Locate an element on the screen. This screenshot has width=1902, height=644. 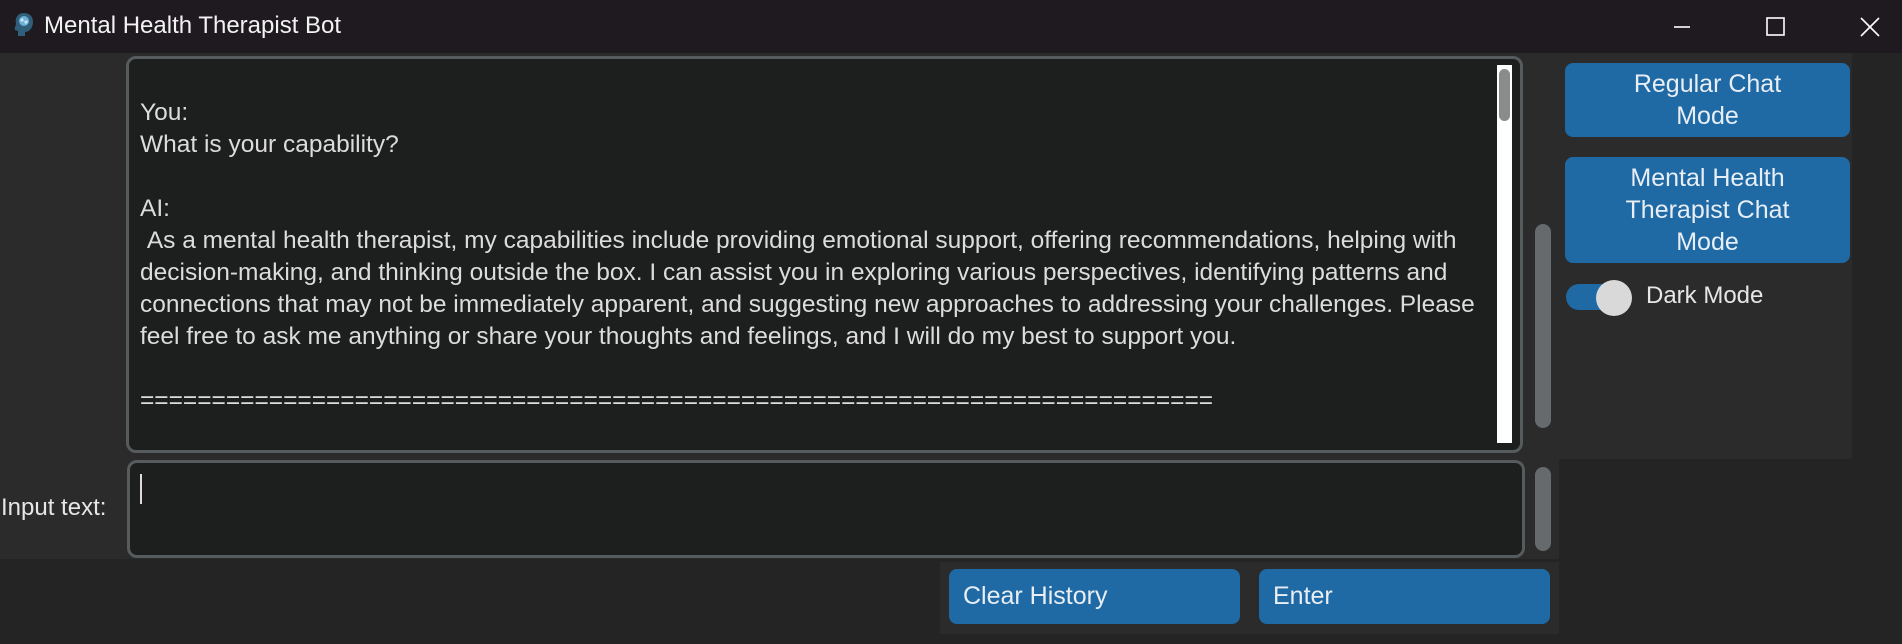
message-input is located at coordinates (826, 509).